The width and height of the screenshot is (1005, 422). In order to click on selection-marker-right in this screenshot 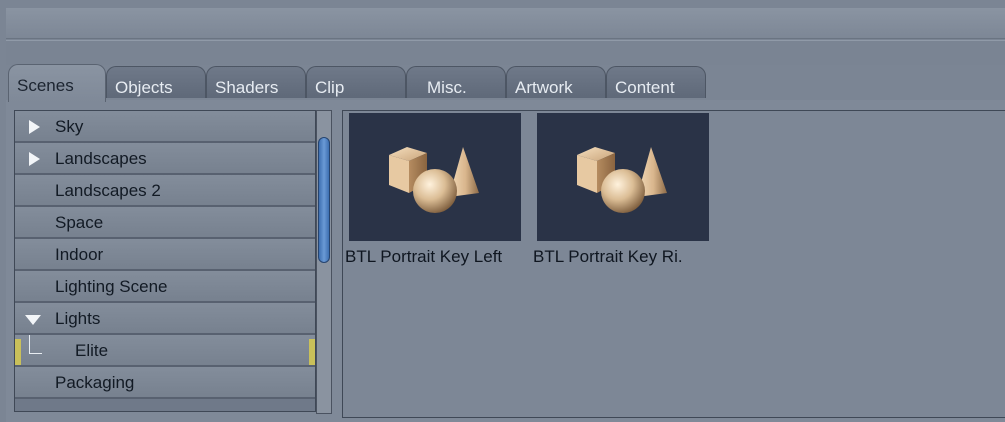, I will do `click(312, 352)`.